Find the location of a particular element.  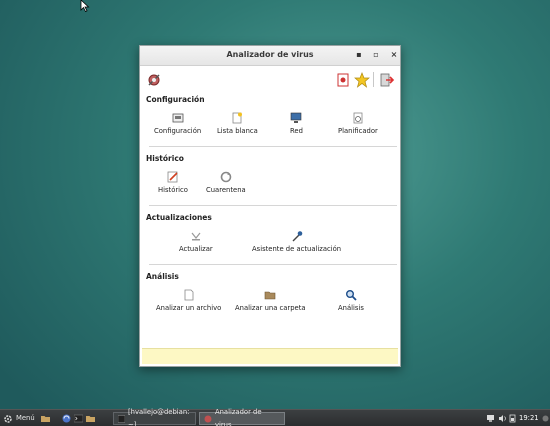

item-label: Lista blanca is located at coordinates (237, 131).